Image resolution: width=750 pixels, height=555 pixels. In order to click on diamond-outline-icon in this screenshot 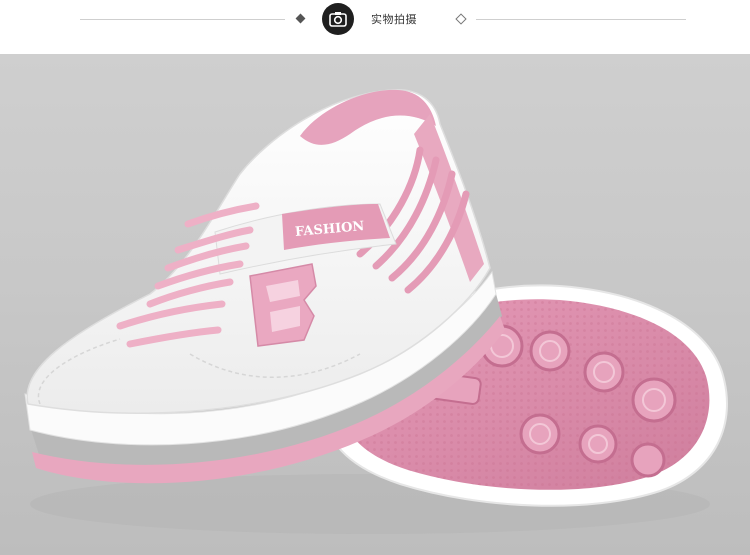, I will do `click(461, 19)`.